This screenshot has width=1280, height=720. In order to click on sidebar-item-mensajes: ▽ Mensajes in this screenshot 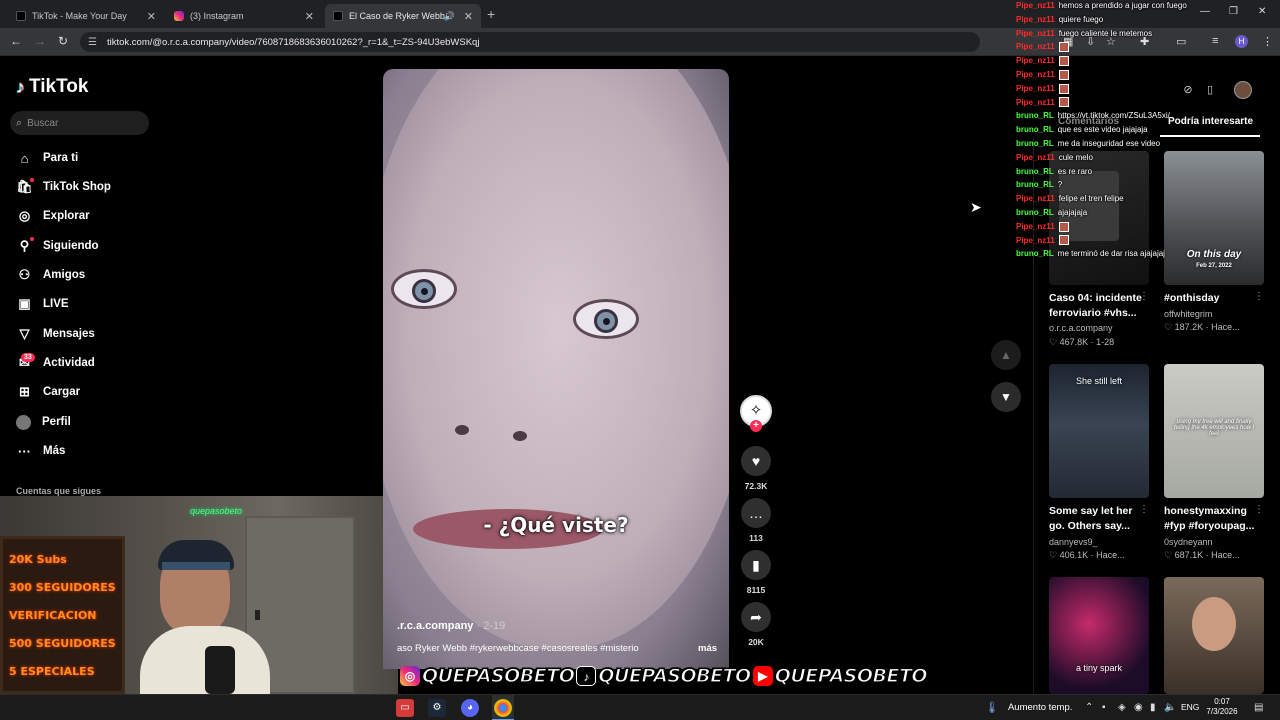, I will do `click(55, 334)`.